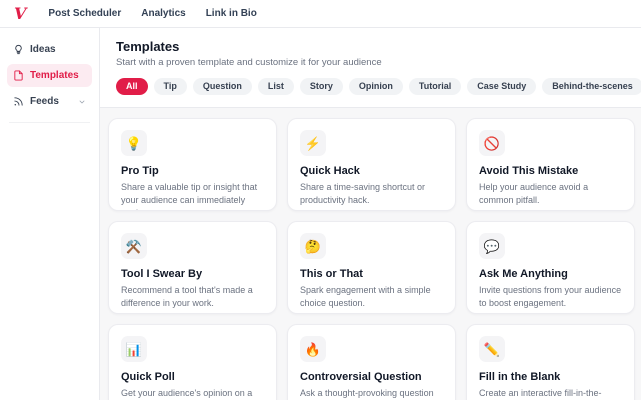 Image resolution: width=641 pixels, height=400 pixels. I want to click on pencil-emoji-icon: ✏️, so click(492, 349).